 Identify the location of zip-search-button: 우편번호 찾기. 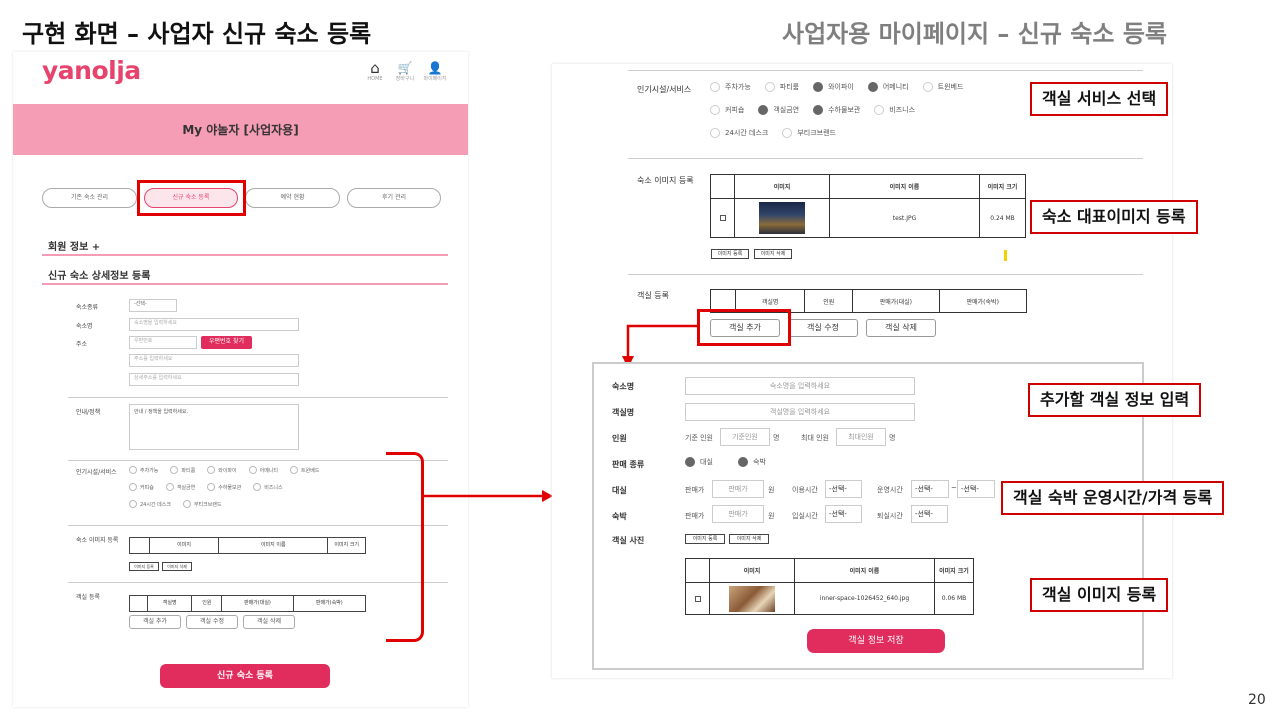
(226, 342).